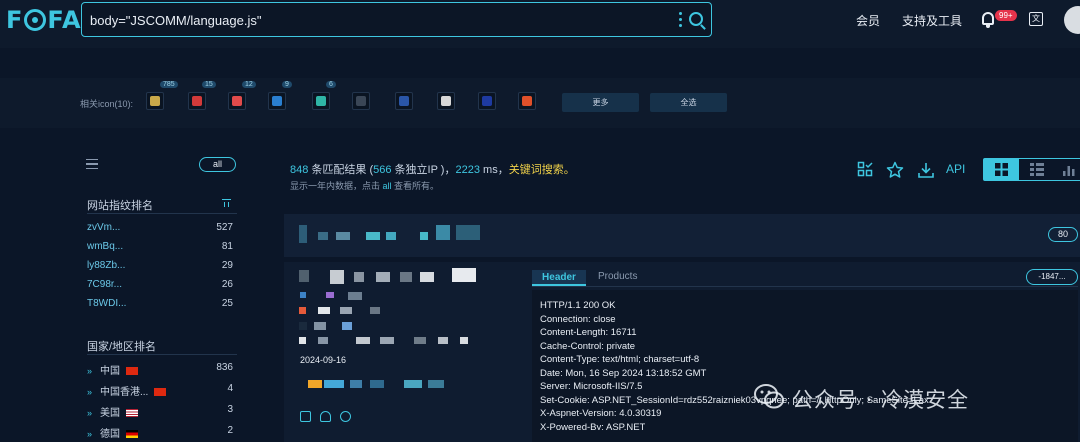 This screenshot has width=1080, height=442. What do you see at coordinates (868, 20) in the screenshot?
I see `nav-member: 会员` at bounding box center [868, 20].